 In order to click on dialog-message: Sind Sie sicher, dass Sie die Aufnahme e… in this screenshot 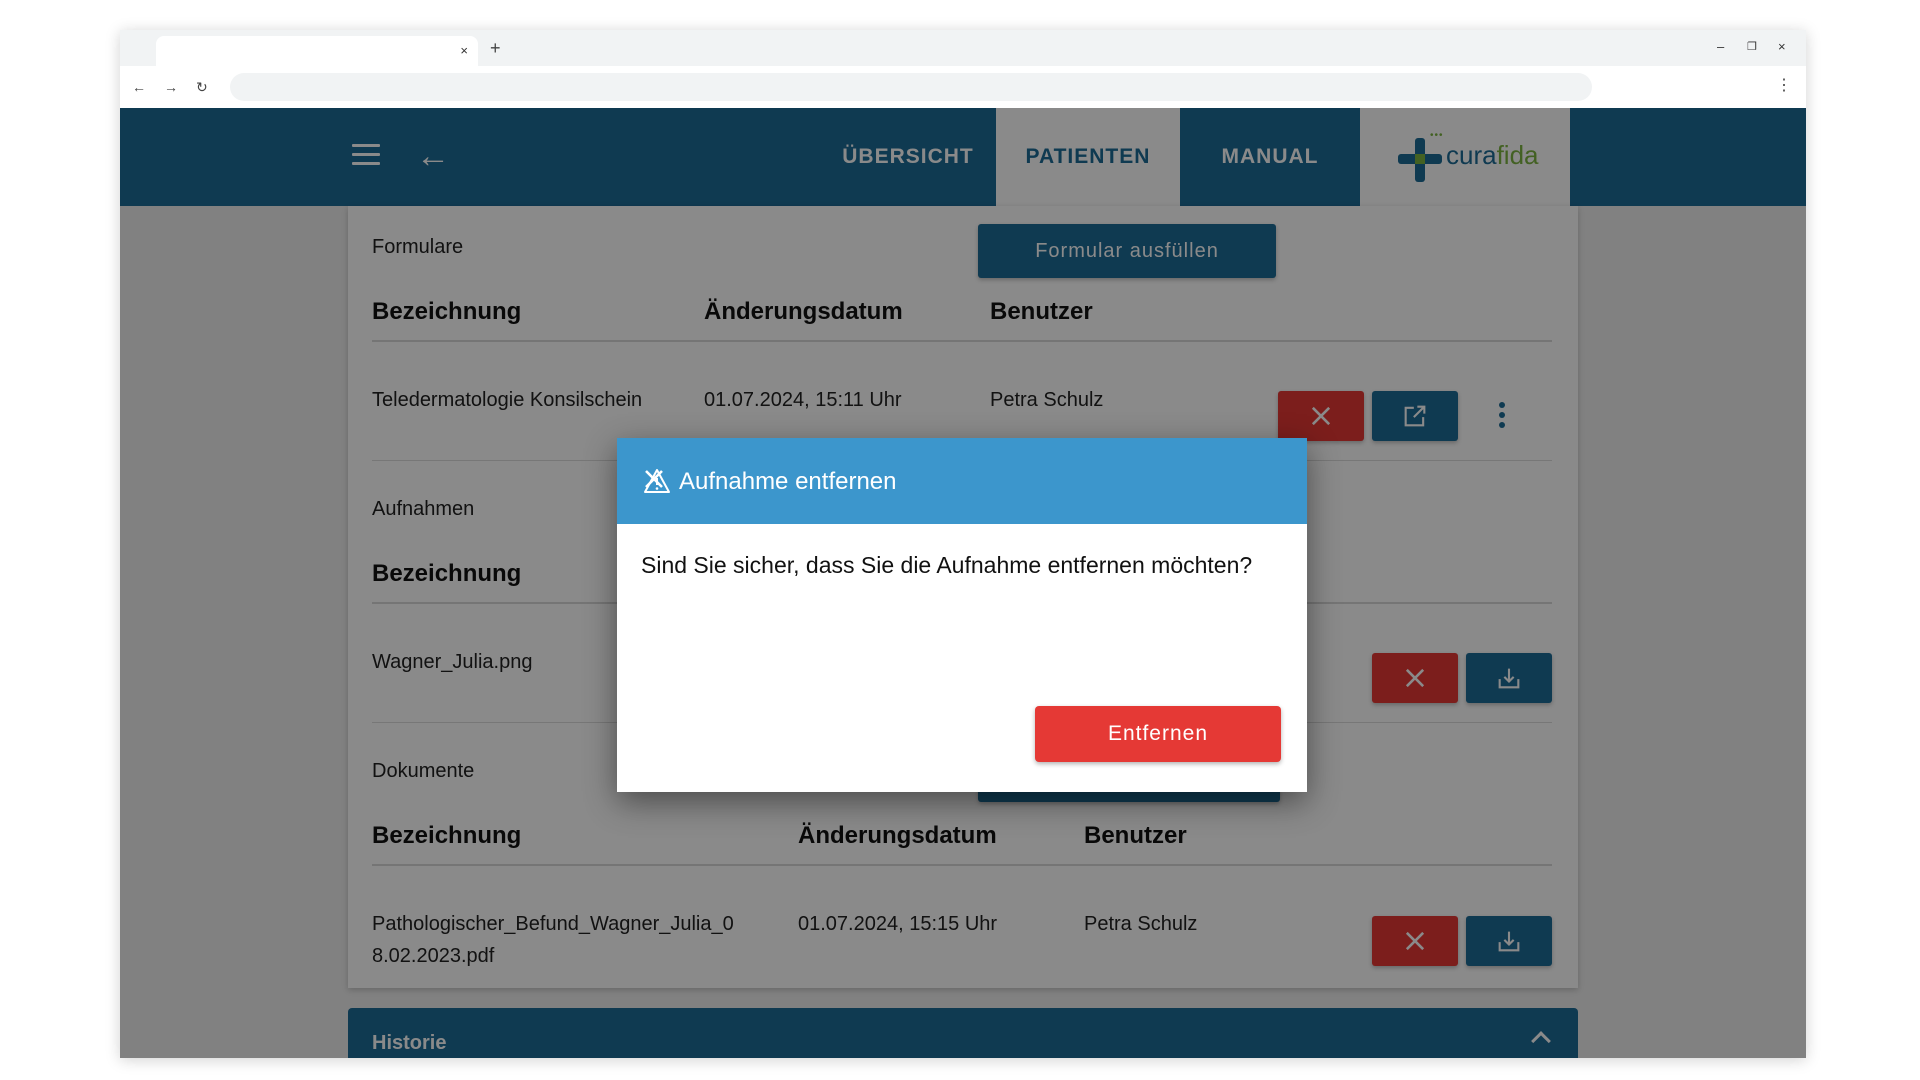, I will do `click(947, 565)`.